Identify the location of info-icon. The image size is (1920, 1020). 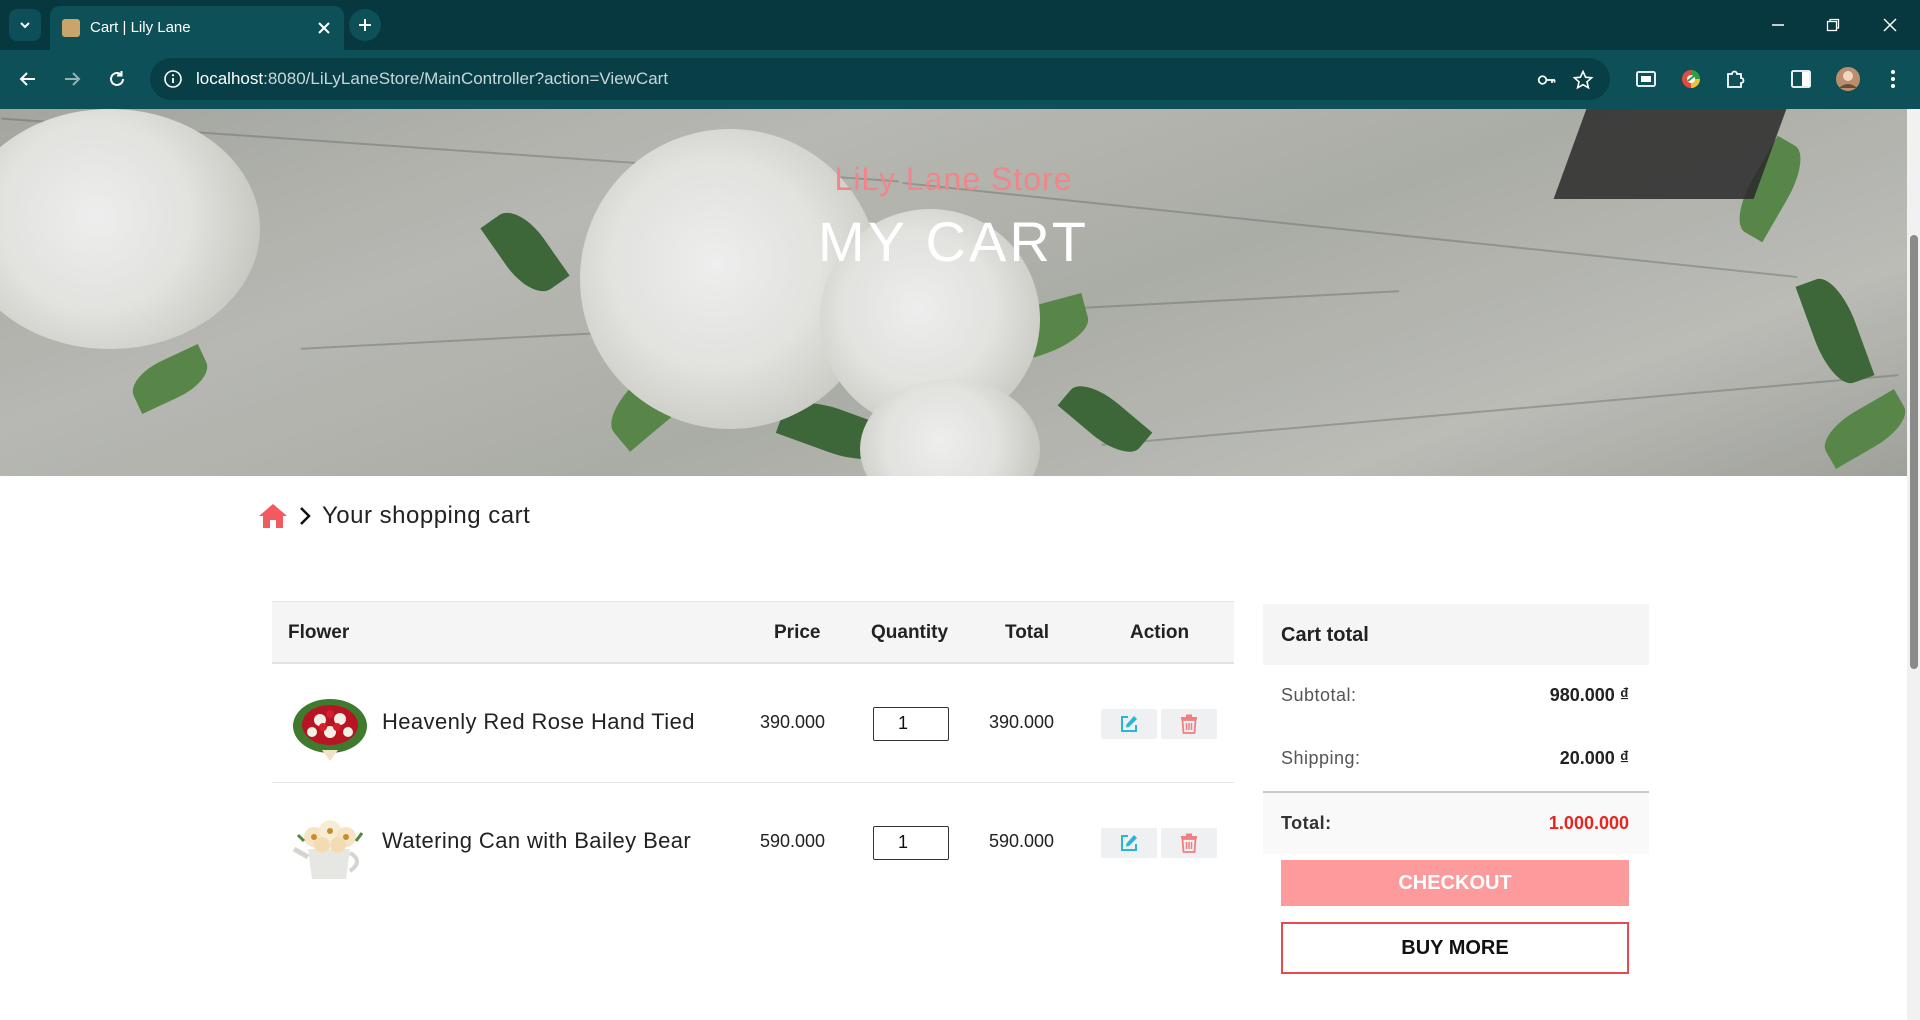
(173, 79).